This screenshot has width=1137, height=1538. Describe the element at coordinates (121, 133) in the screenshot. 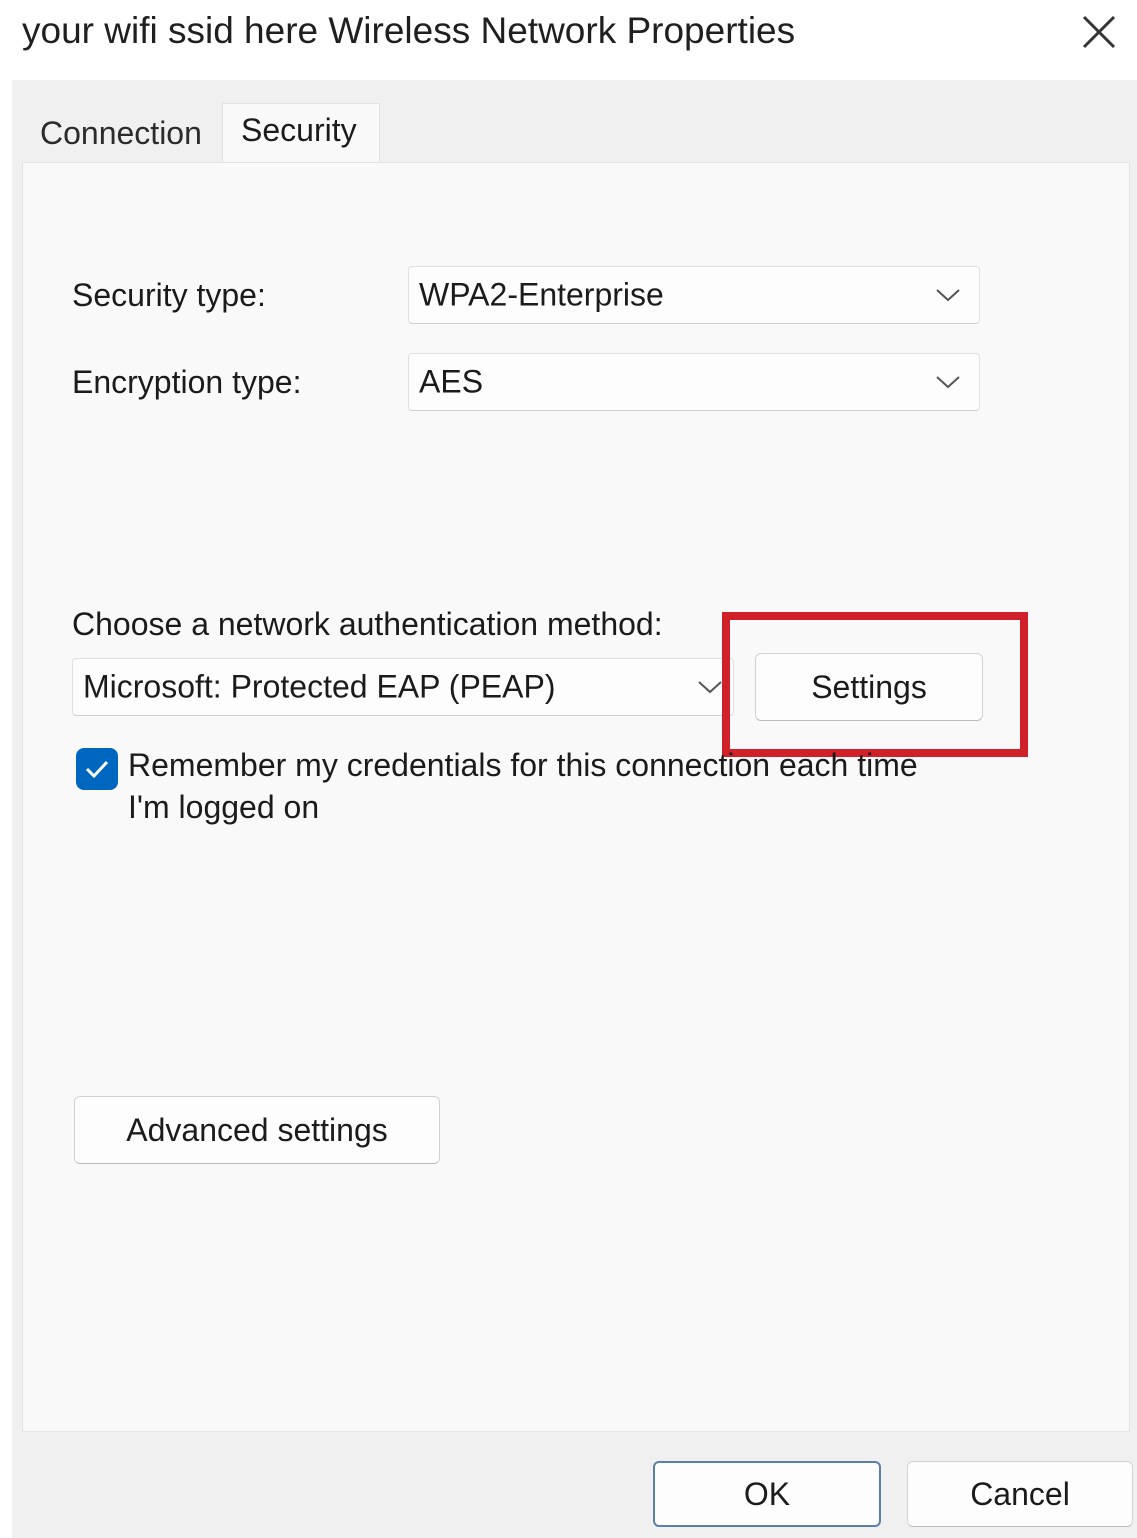

I see `tab-connection: Connection` at that location.